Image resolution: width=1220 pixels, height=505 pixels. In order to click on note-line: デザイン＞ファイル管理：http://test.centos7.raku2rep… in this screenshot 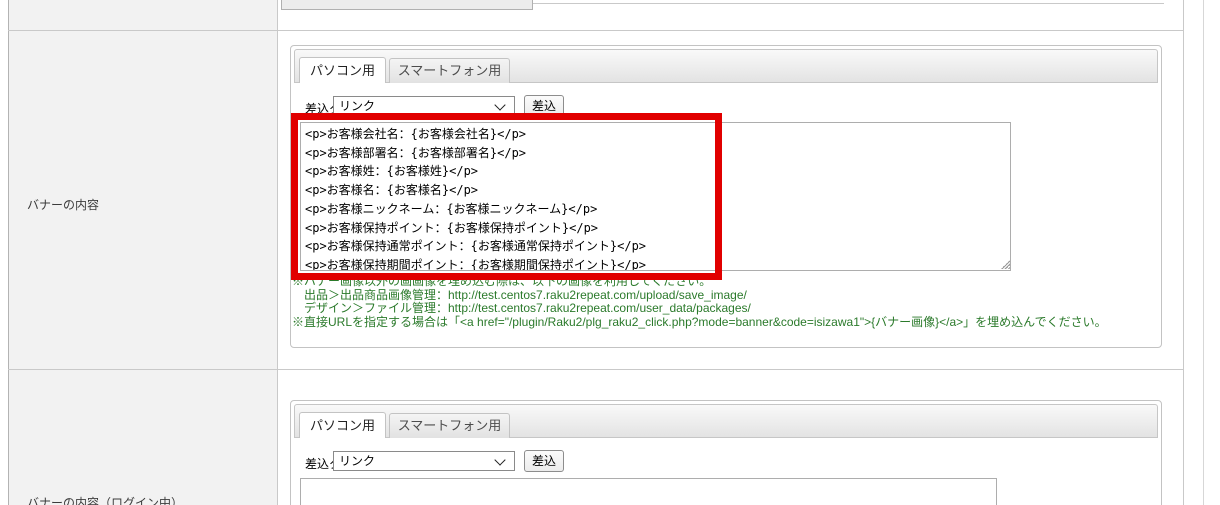, I will do `click(527, 308)`.